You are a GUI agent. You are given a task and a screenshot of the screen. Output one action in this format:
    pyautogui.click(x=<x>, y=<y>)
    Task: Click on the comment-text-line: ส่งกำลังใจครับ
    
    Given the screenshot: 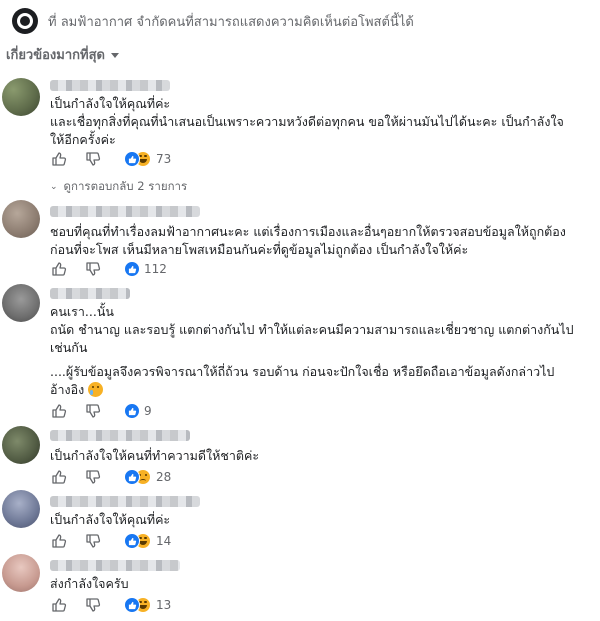 What is the action you would take?
    pyautogui.click(x=89, y=583)
    